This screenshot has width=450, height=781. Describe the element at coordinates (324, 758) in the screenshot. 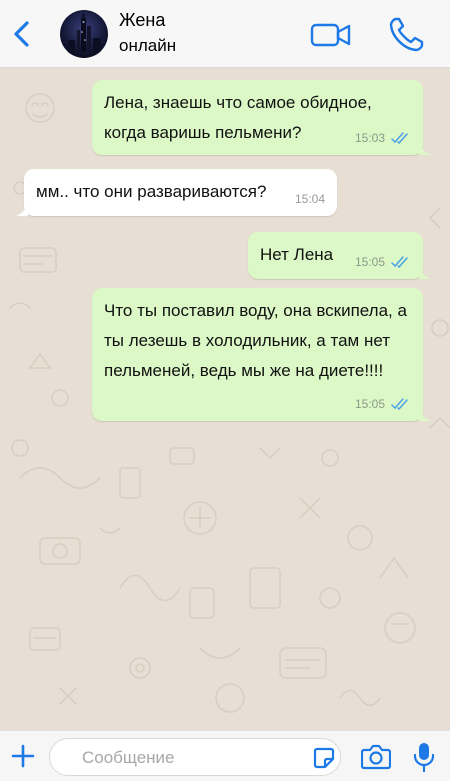

I see `sticker-icon` at that location.